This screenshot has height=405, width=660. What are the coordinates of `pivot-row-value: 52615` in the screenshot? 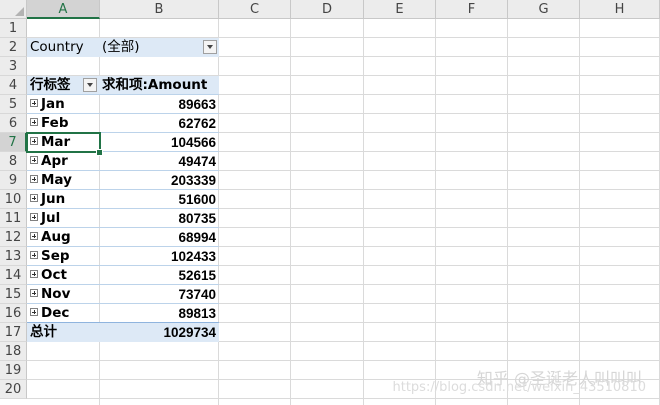 It's located at (197, 275).